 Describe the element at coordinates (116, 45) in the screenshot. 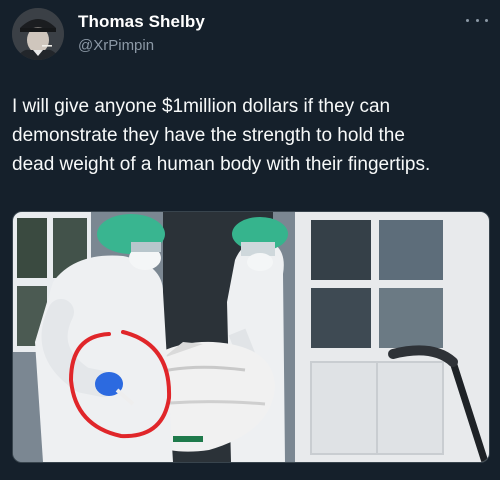

I see `author-handle: @XrPimpin` at that location.